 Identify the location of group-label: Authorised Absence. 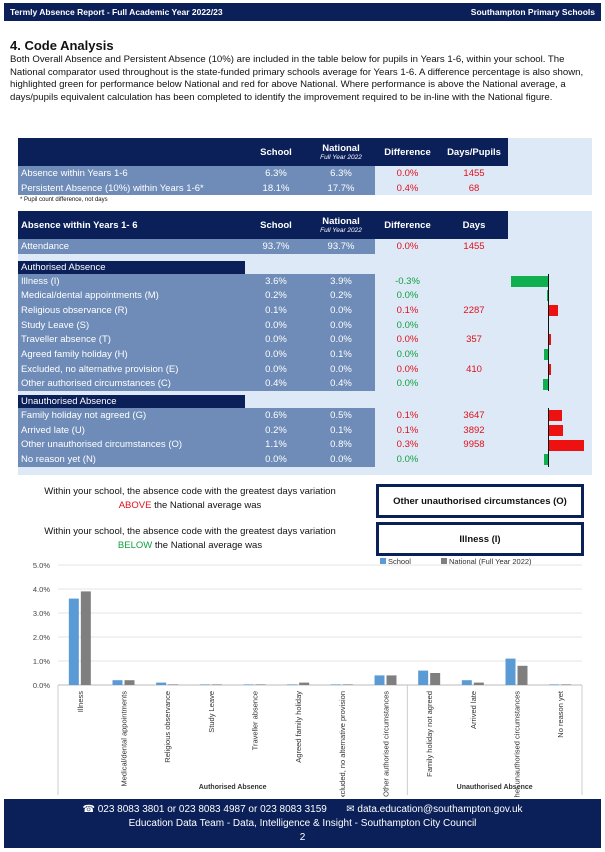
(233, 787).